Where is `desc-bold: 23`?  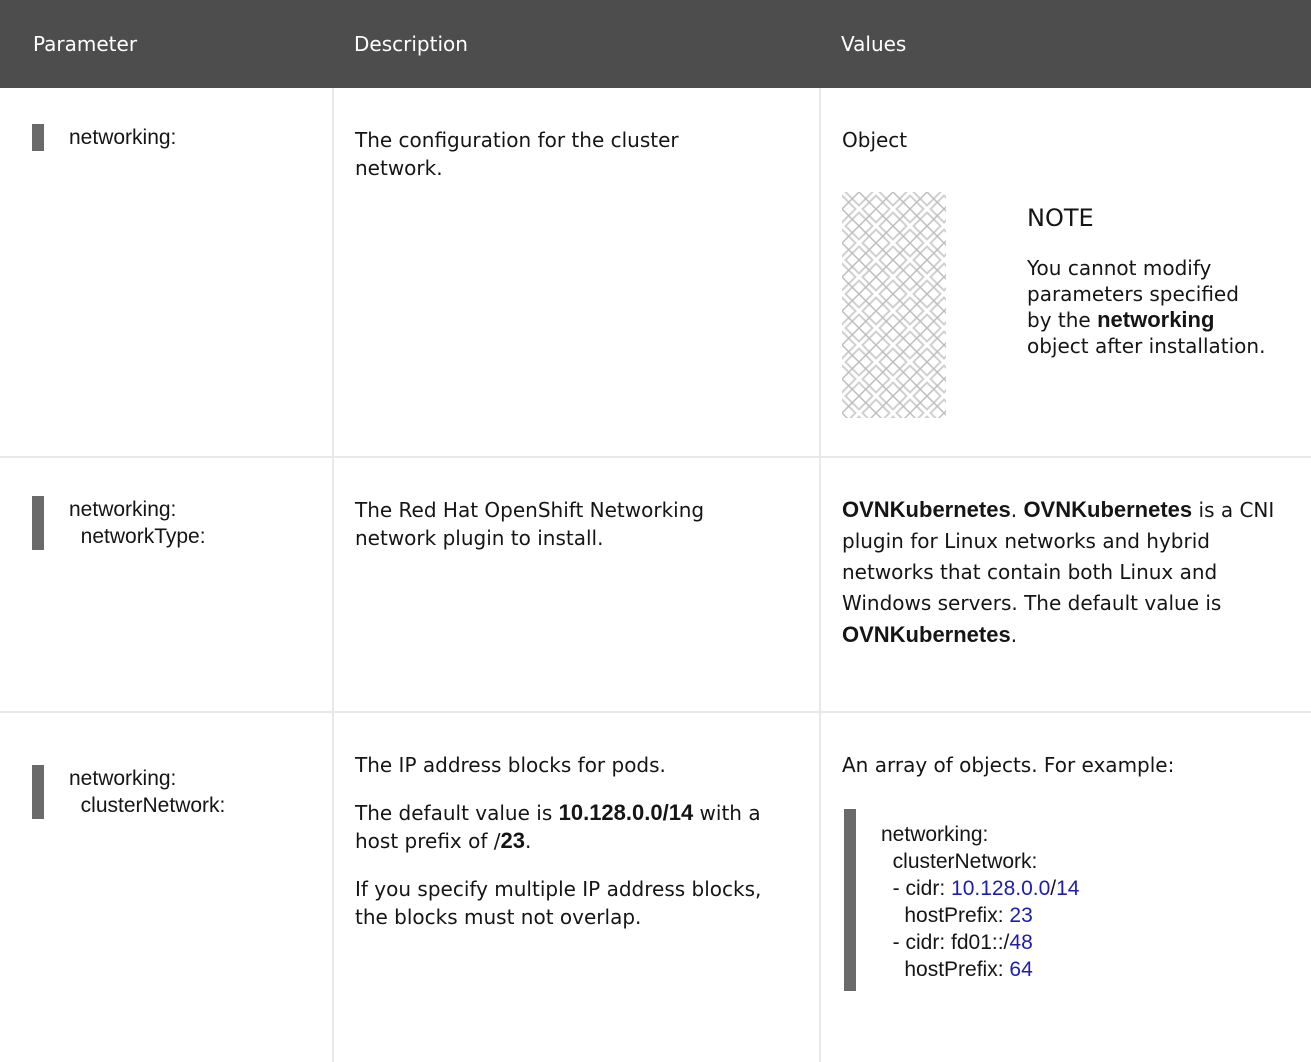 desc-bold: 23 is located at coordinates (512, 840).